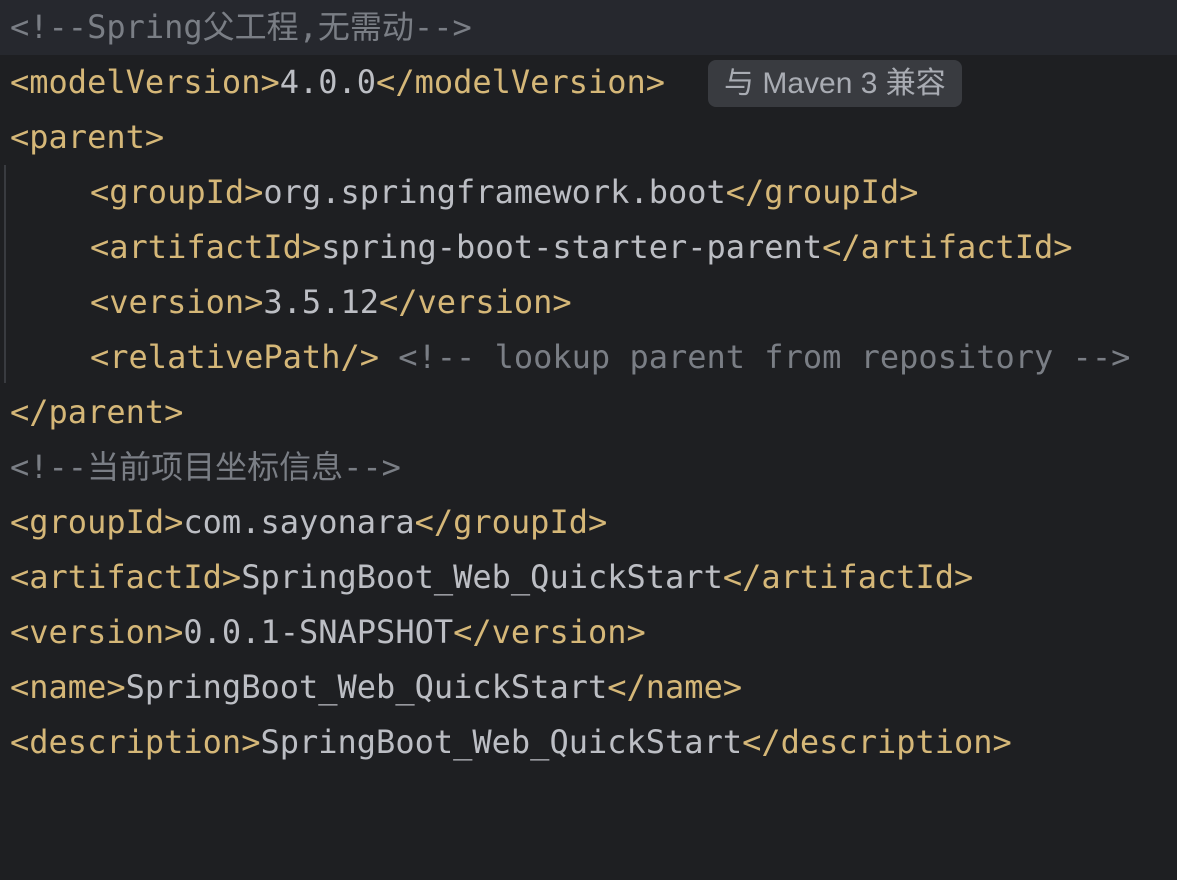  I want to click on xml-text: 4.0.0, so click(328, 82).